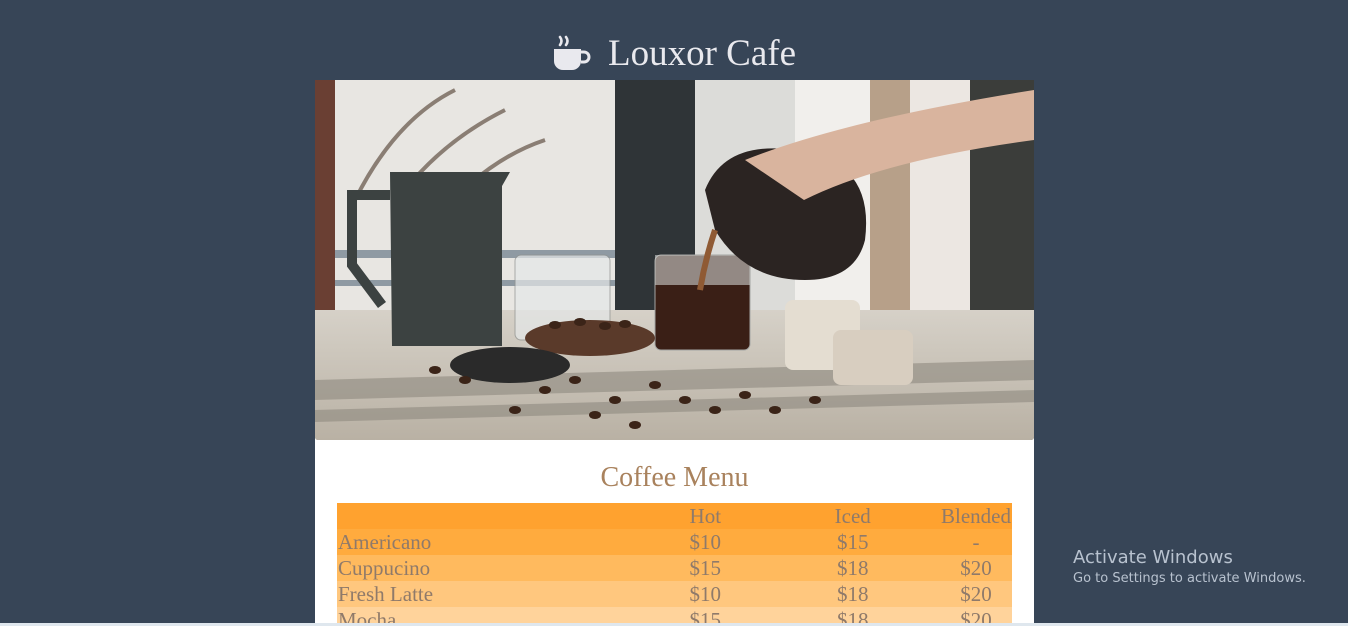 Image resolution: width=1348 pixels, height=626 pixels. Describe the element at coordinates (705, 516) in the screenshot. I see `column-header-hot: Hot` at that location.